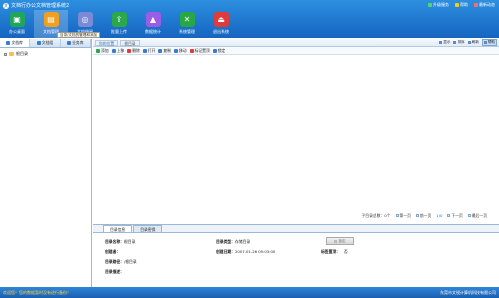 Image resolution: width=499 pixels, height=298 pixels. I want to click on last-page-button: 最后一页, so click(477, 216).